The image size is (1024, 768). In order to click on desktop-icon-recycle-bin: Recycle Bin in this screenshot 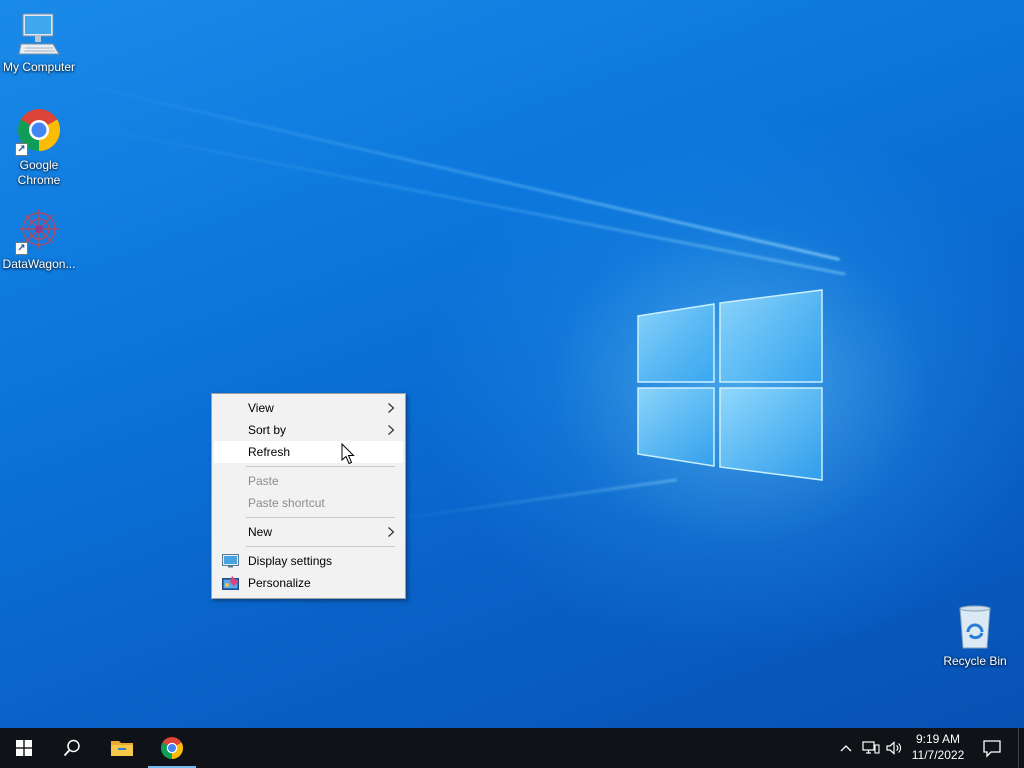, I will do `click(975, 636)`.